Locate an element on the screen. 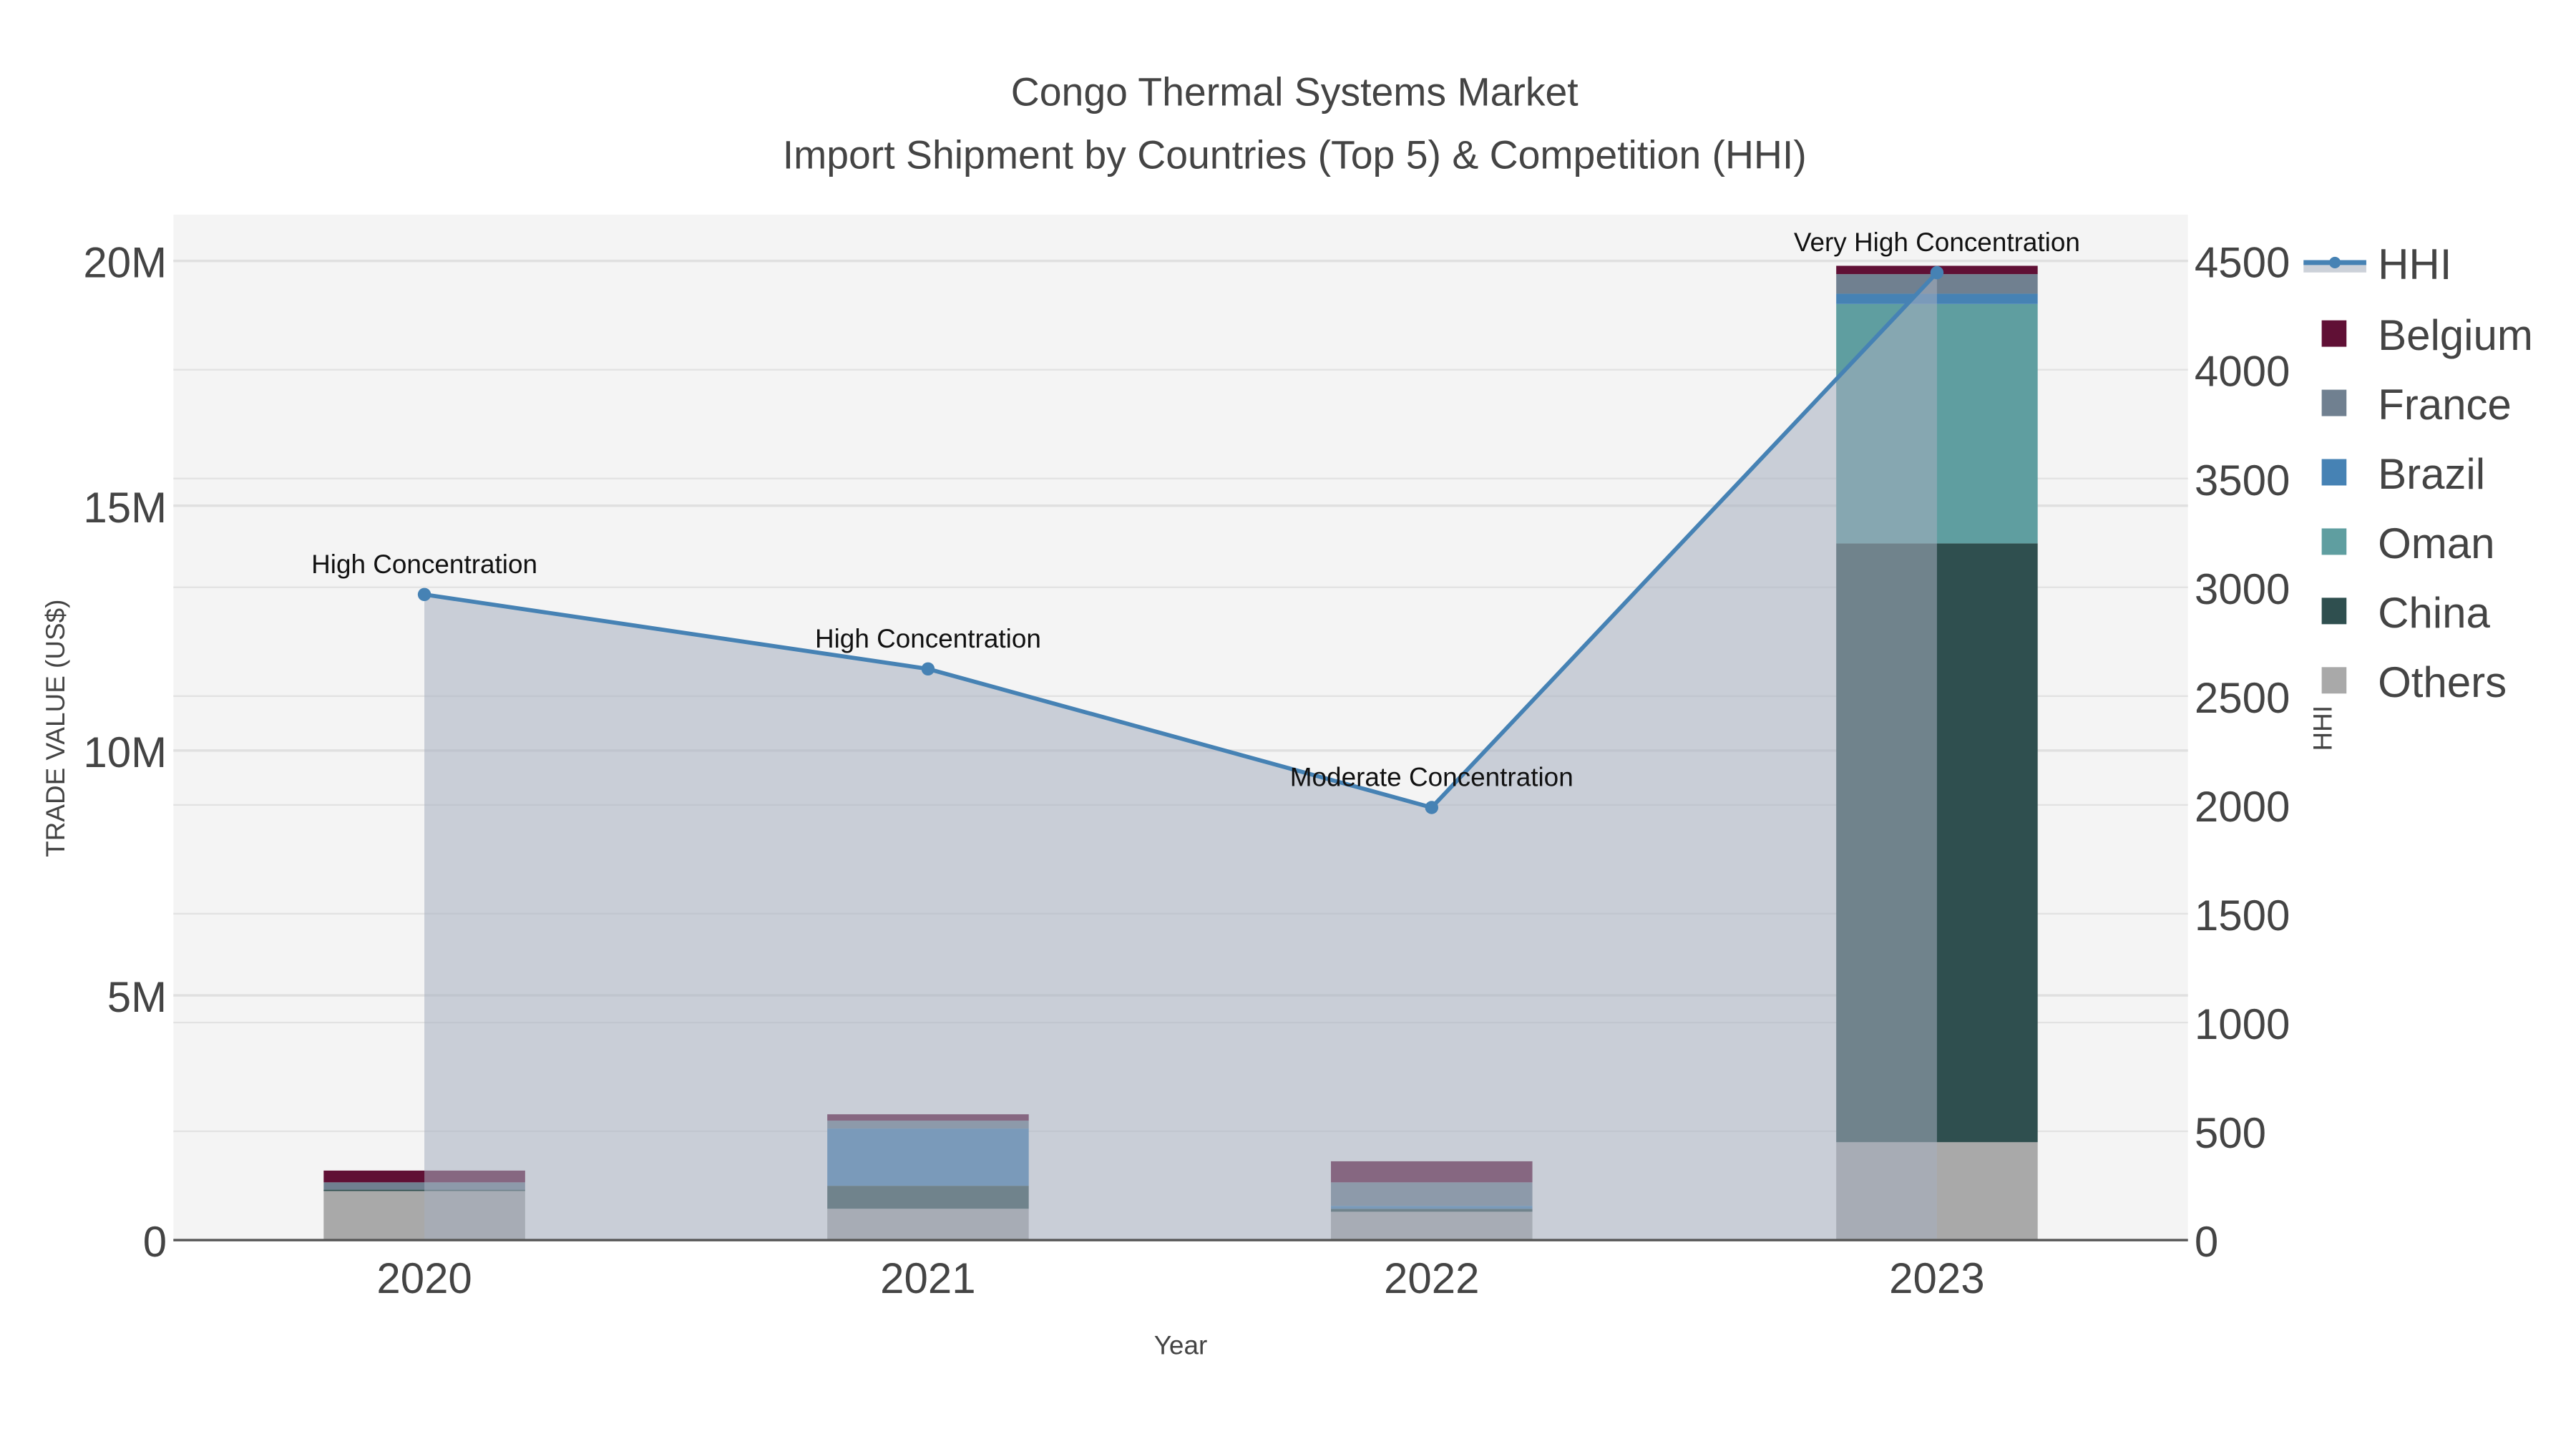 The width and height of the screenshot is (2576, 1449). y2-tick-label: 3500 is located at coordinates (2242, 480).